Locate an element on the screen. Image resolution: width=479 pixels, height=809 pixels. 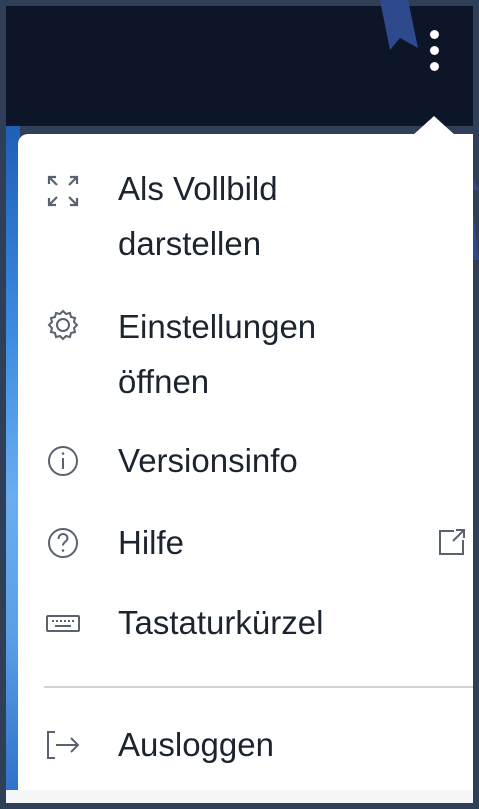
keyboard-icon is located at coordinates (63, 623).